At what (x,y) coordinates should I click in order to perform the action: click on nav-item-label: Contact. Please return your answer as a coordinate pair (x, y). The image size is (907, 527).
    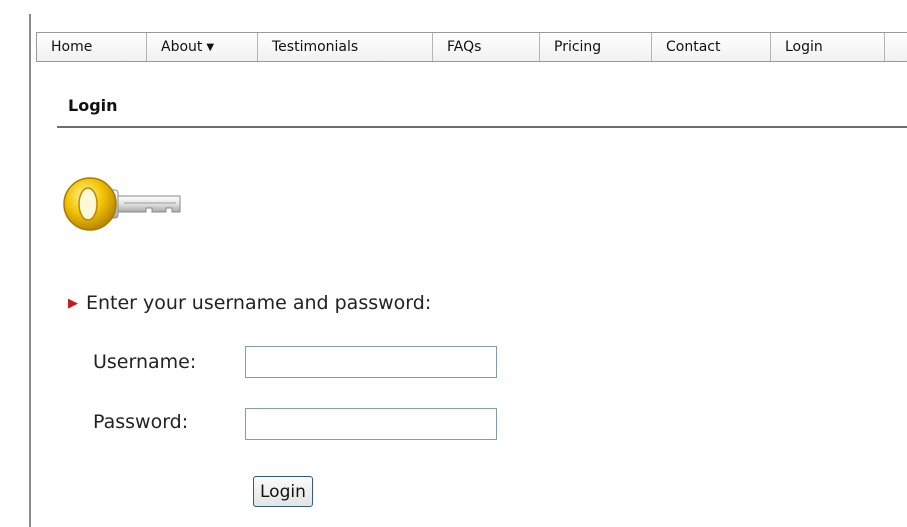
    Looking at the image, I should click on (693, 47).